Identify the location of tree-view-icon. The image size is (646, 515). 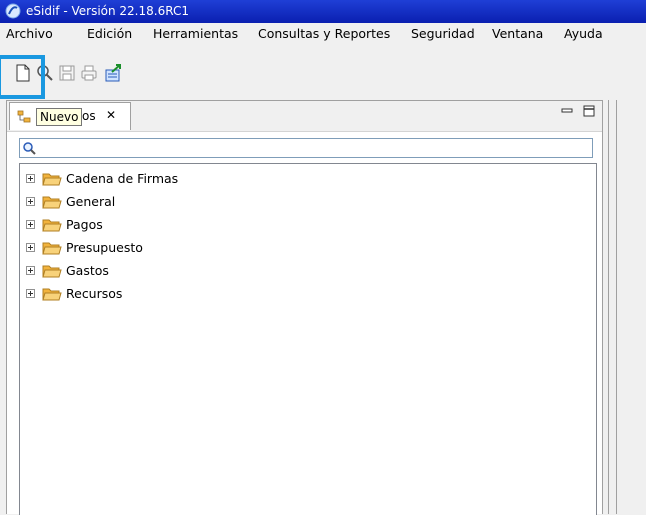
(24, 116).